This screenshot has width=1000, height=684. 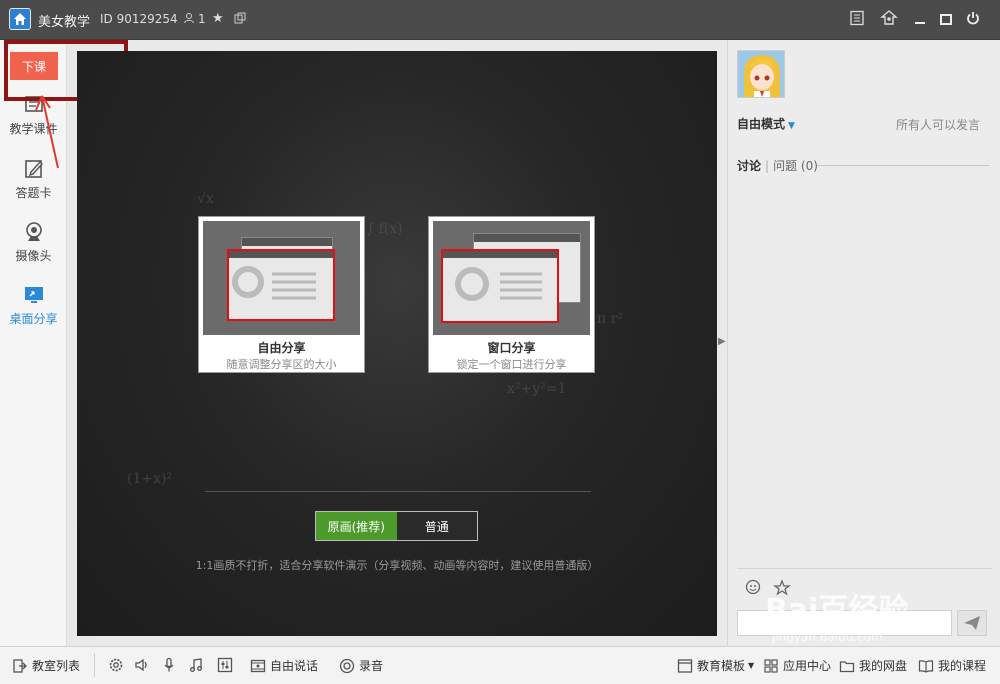 What do you see at coordinates (47, 132) in the screenshot?
I see `annotation-arrow` at bounding box center [47, 132].